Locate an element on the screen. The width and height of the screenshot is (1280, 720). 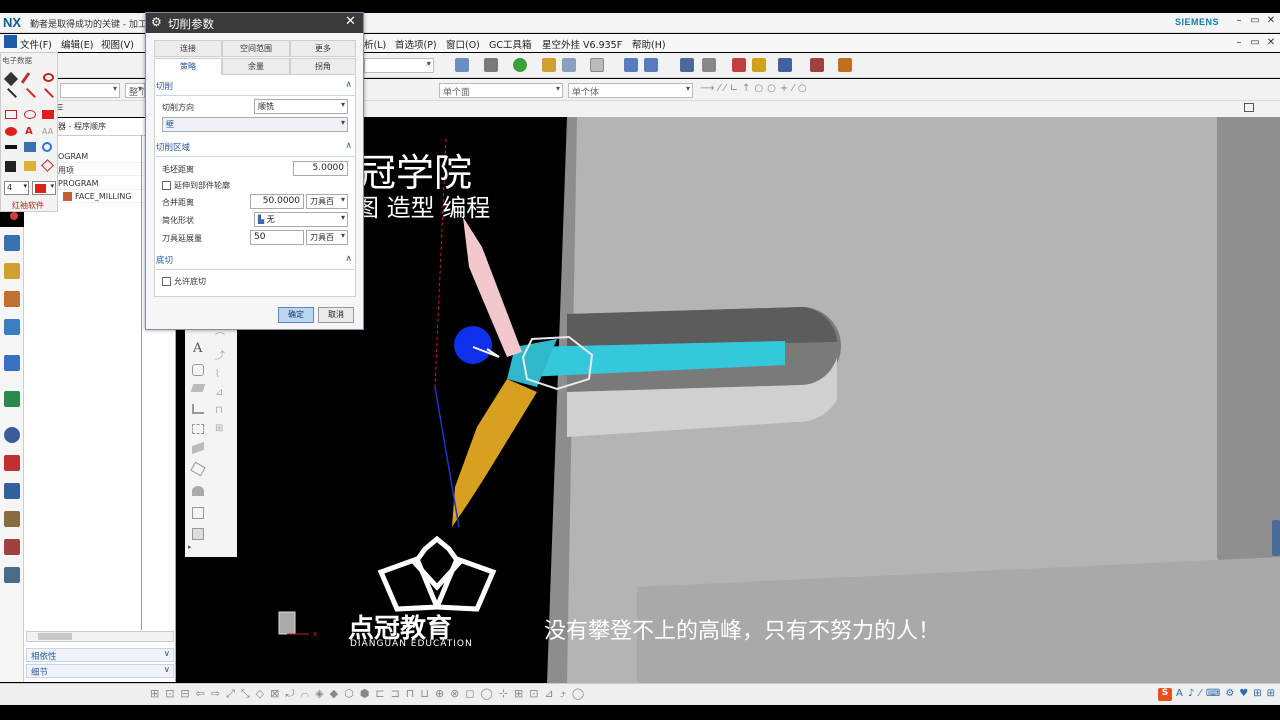
tab-containment: 空间范围 is located at coordinates (256, 48).